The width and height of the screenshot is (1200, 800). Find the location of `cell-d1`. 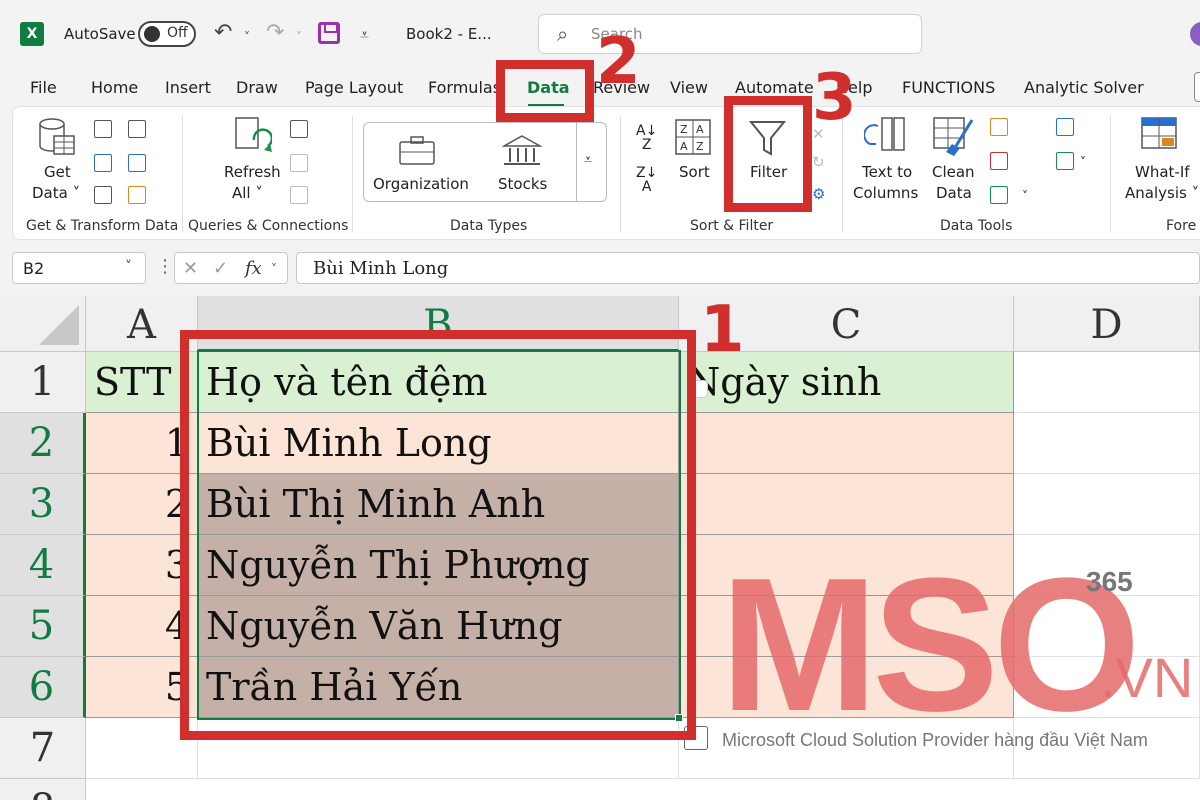

cell-d1 is located at coordinates (1107, 382).